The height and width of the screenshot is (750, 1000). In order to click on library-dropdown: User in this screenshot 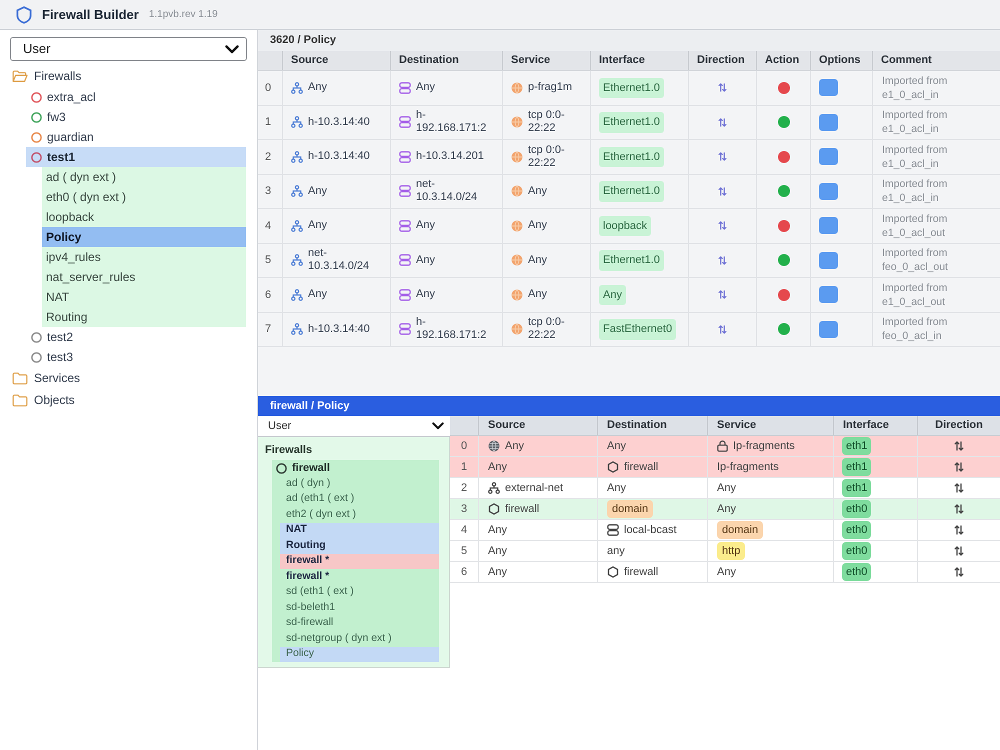, I will do `click(128, 49)`.